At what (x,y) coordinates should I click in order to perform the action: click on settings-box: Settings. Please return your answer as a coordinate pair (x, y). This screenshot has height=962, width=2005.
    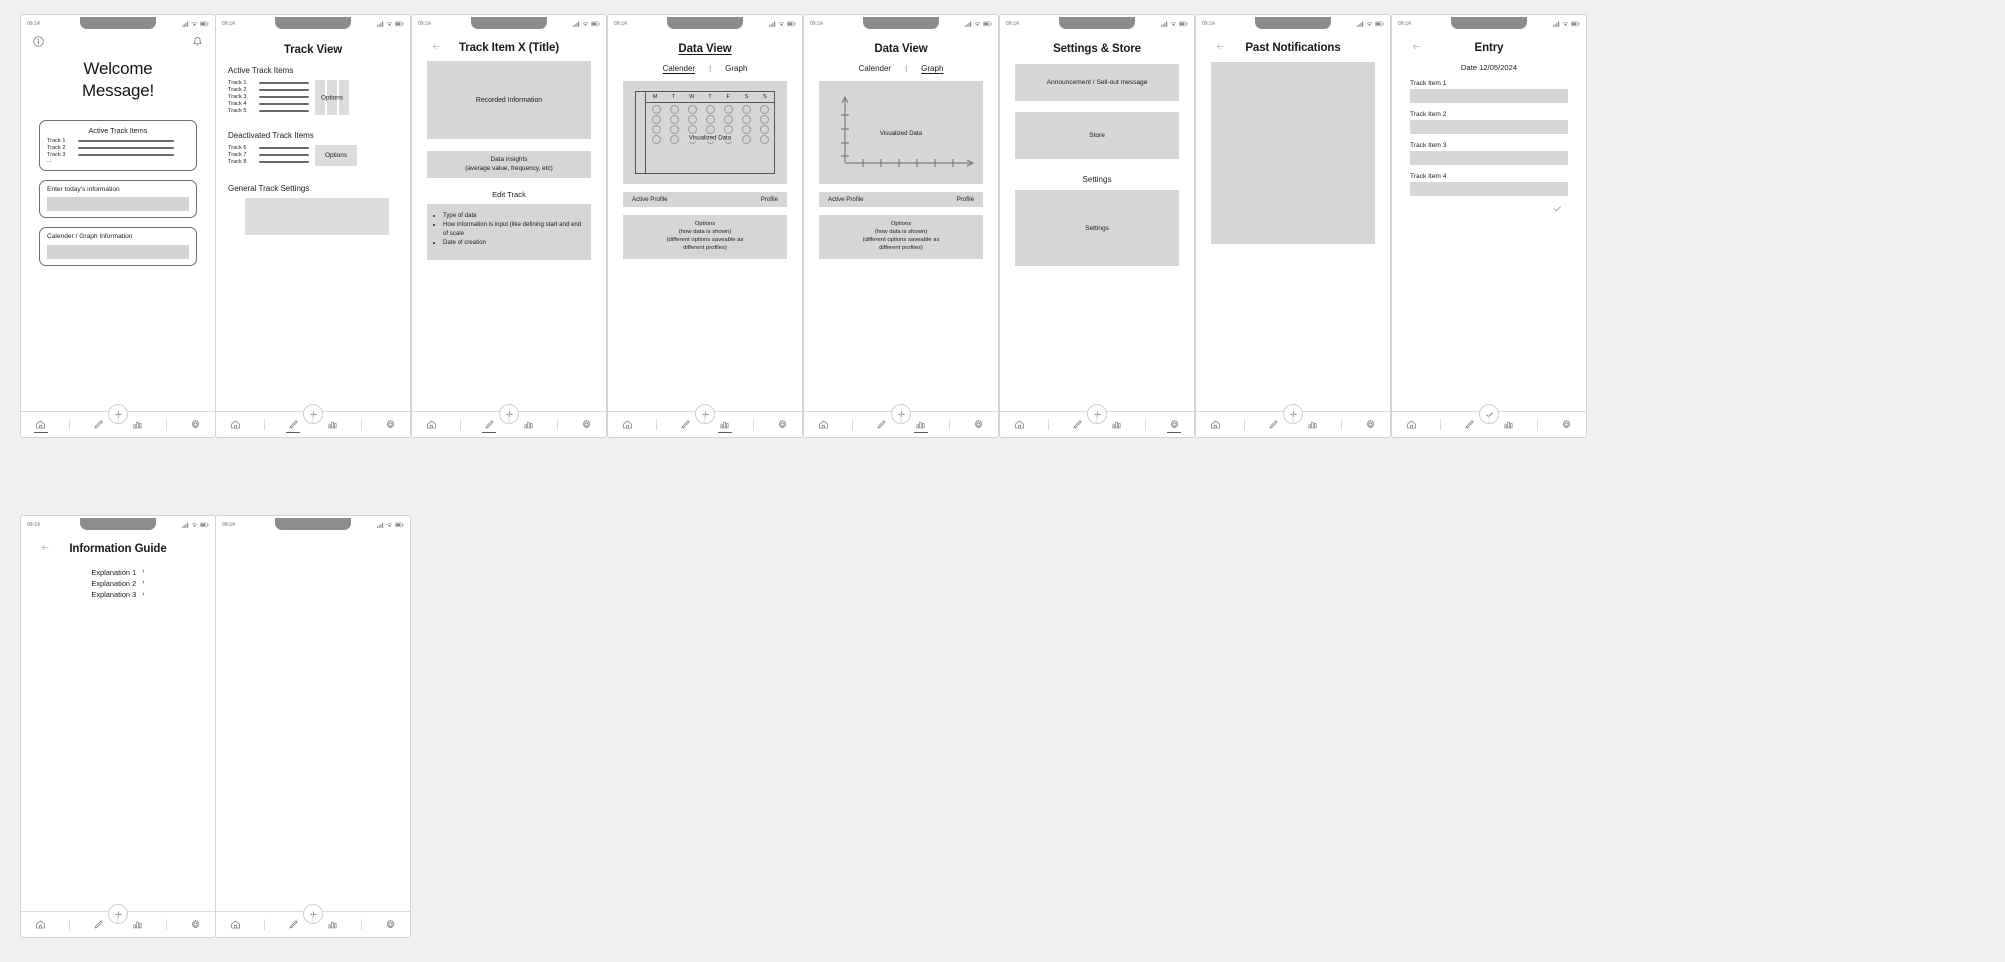
    Looking at the image, I should click on (1097, 228).